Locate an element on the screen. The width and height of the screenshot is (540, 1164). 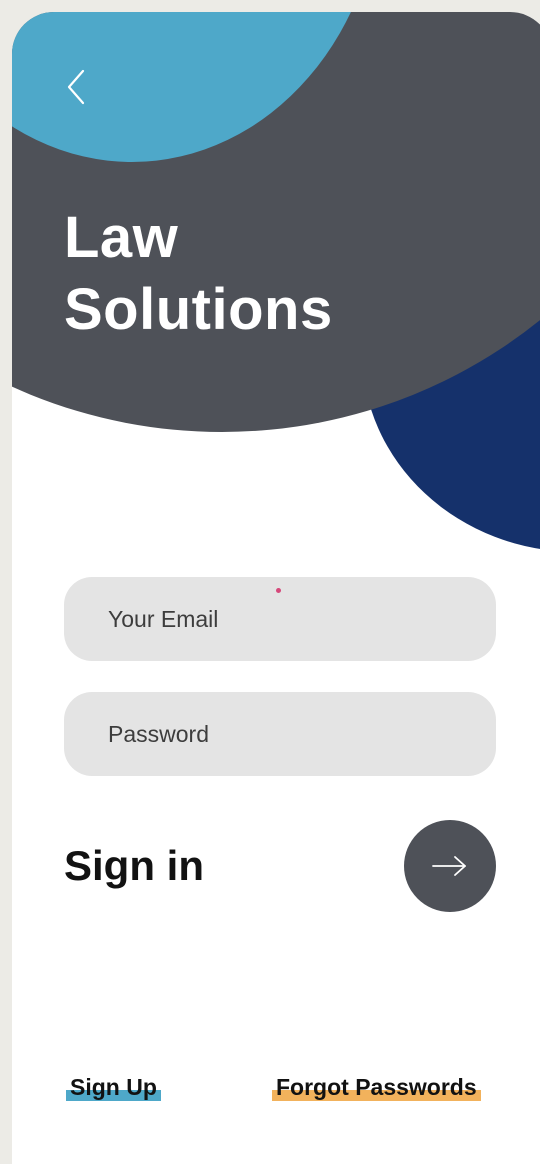
signin-submit-button is located at coordinates (450, 866).